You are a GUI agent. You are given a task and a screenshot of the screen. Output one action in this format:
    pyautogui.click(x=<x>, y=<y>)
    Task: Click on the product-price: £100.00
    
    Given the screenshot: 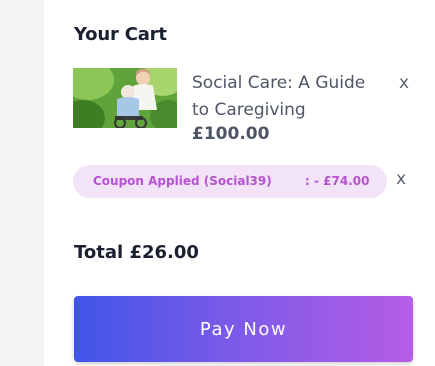 What is the action you would take?
    pyautogui.click(x=231, y=134)
    